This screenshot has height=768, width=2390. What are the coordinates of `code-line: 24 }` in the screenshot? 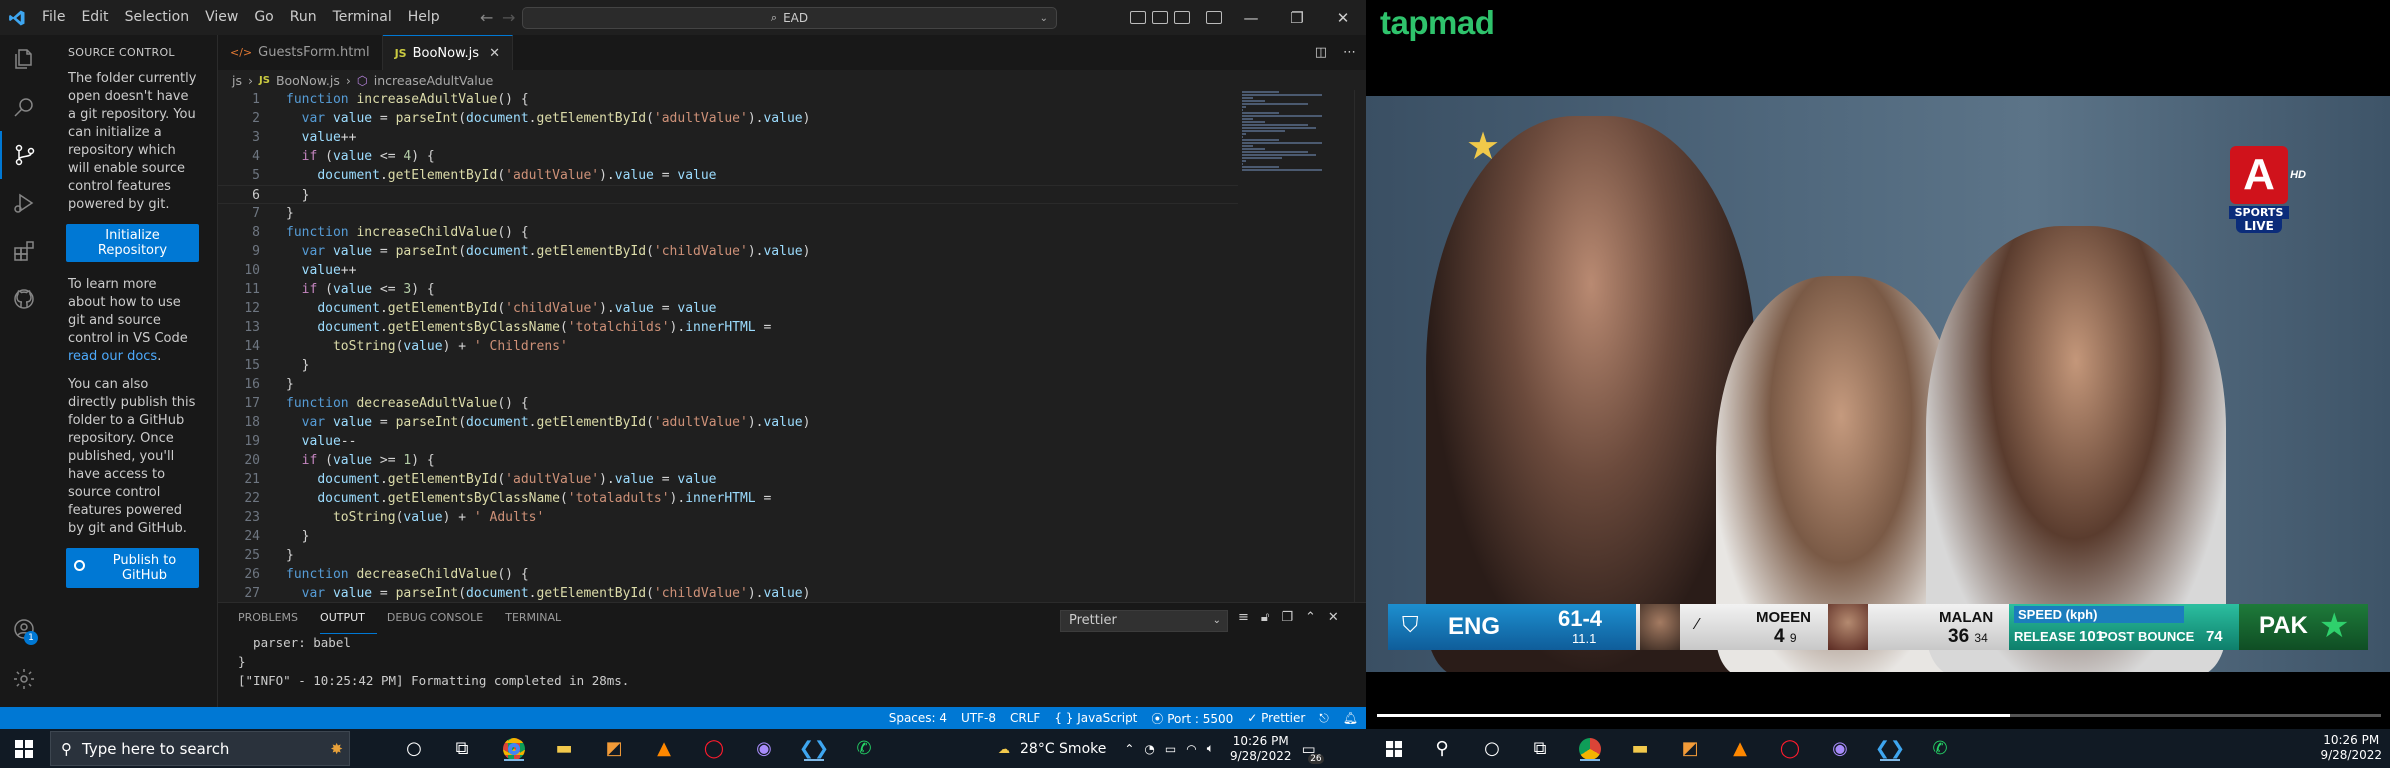 It's located at (728, 536).